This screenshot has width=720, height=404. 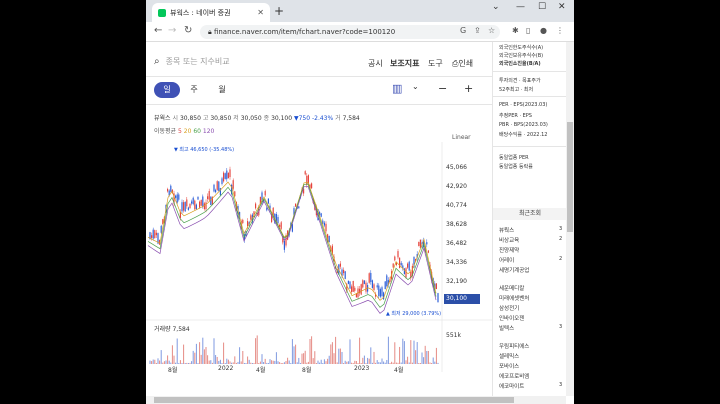 I want to click on menu-icon: ⋮, so click(x=560, y=30).